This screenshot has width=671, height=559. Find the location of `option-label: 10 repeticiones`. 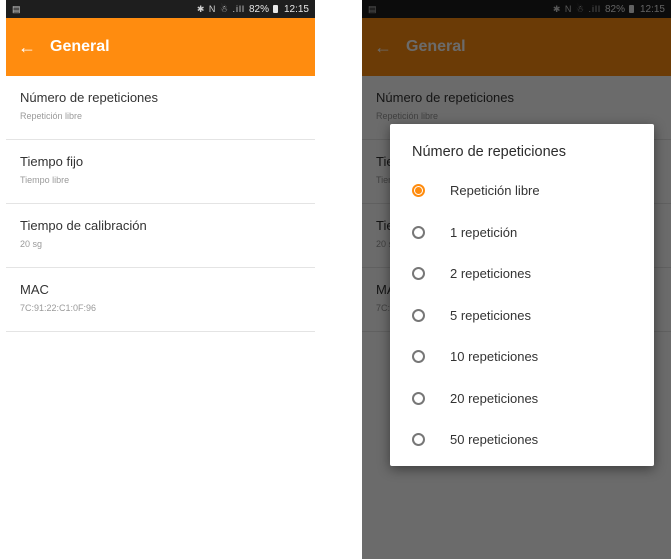

option-label: 10 repeticiones is located at coordinates (494, 357).